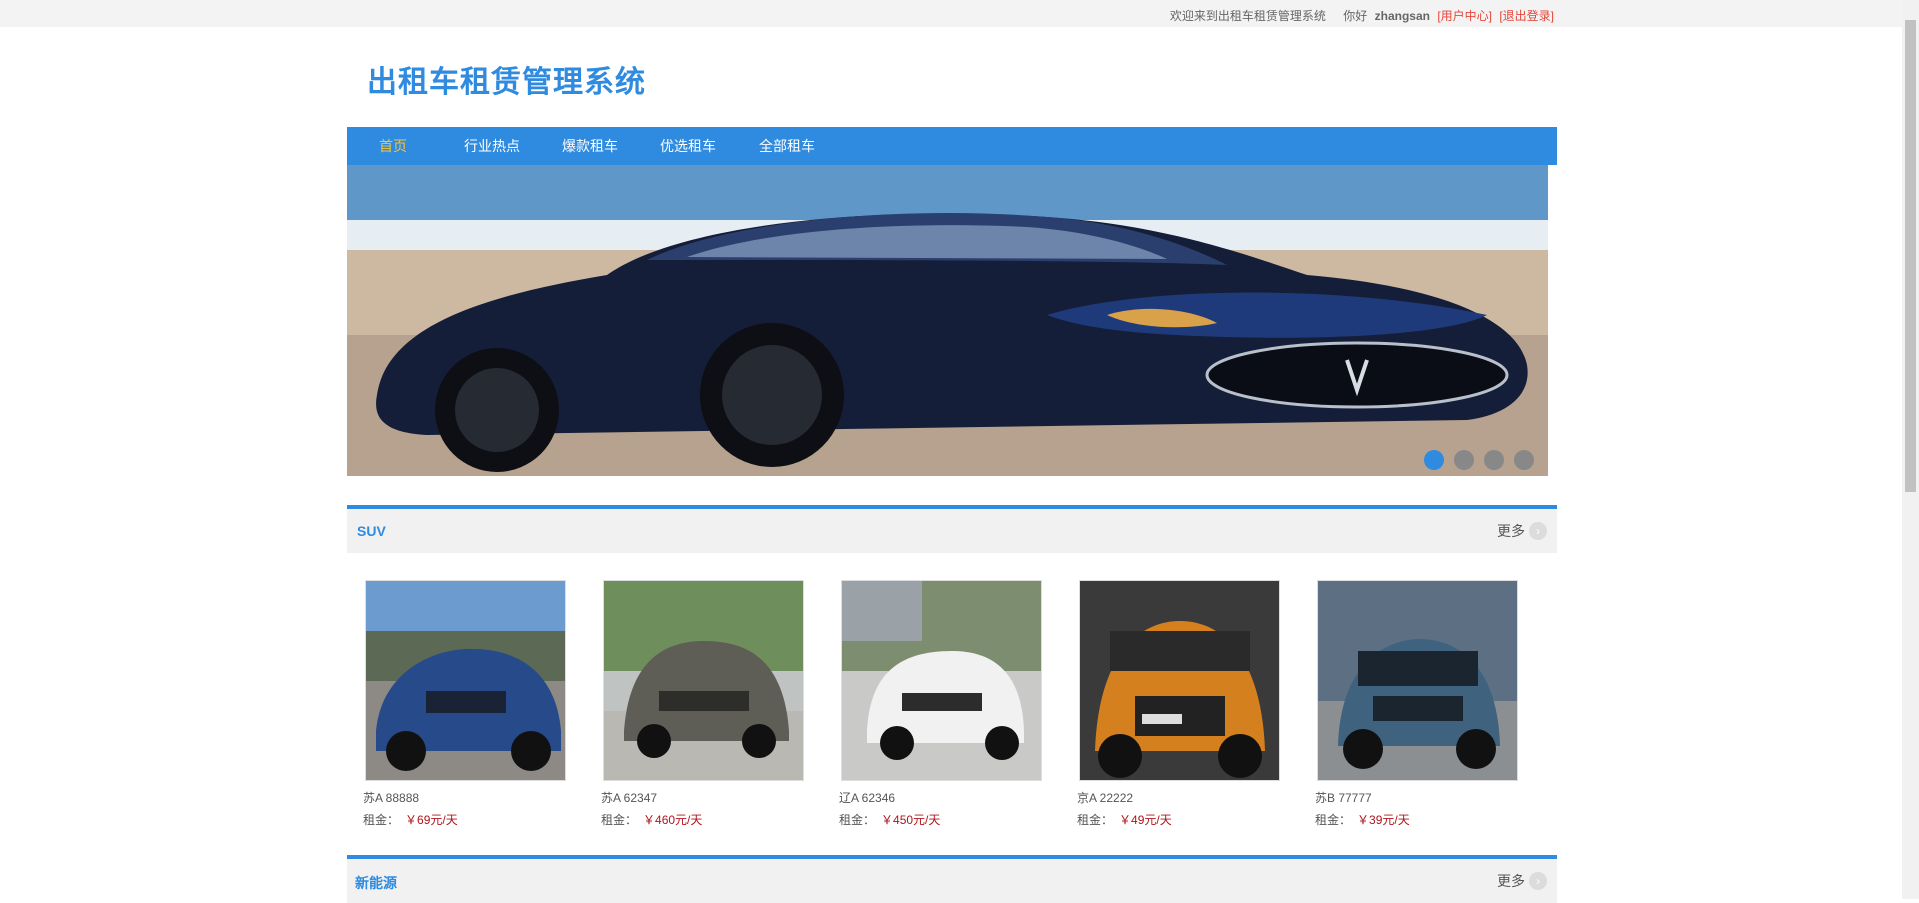 The height and width of the screenshot is (903, 1919). Describe the element at coordinates (376, 883) in the screenshot. I see `section-title-new-energy: 新能源` at that location.